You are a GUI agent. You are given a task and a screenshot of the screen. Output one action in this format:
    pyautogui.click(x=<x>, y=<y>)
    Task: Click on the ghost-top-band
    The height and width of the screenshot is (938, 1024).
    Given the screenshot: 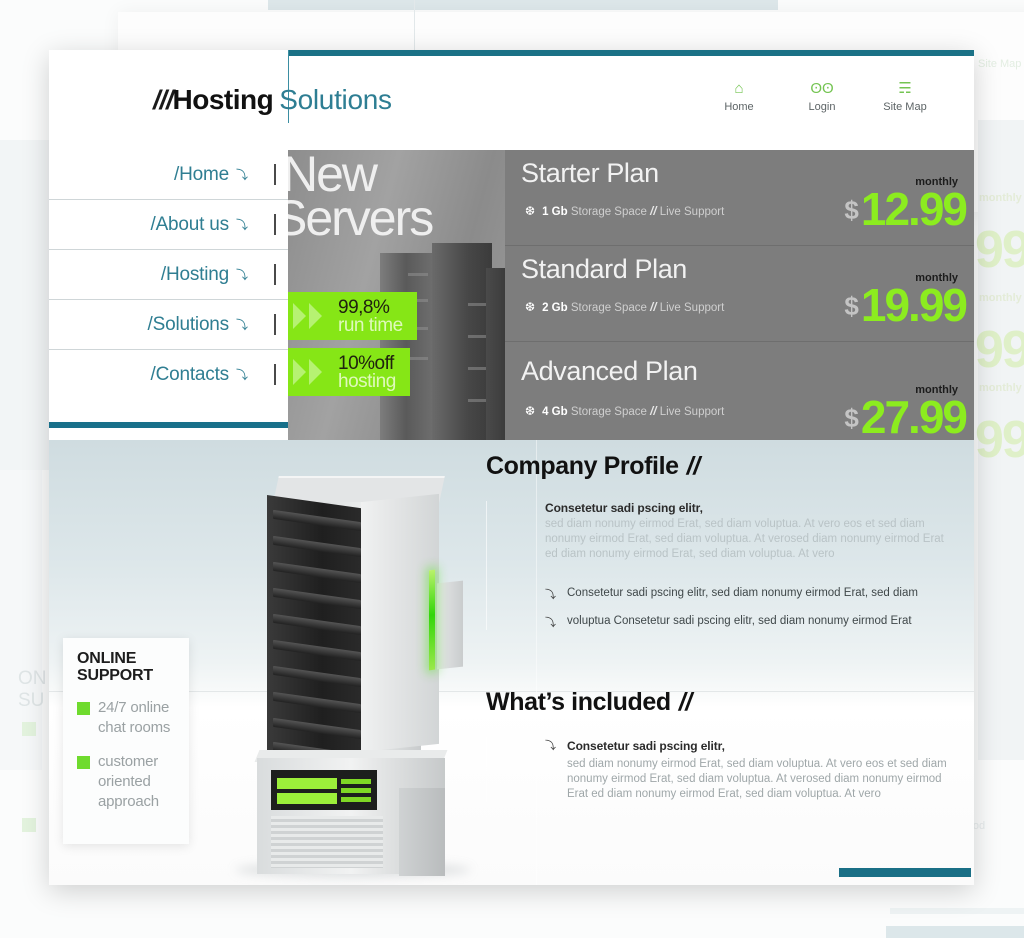 What is the action you would take?
    pyautogui.click(x=523, y=5)
    